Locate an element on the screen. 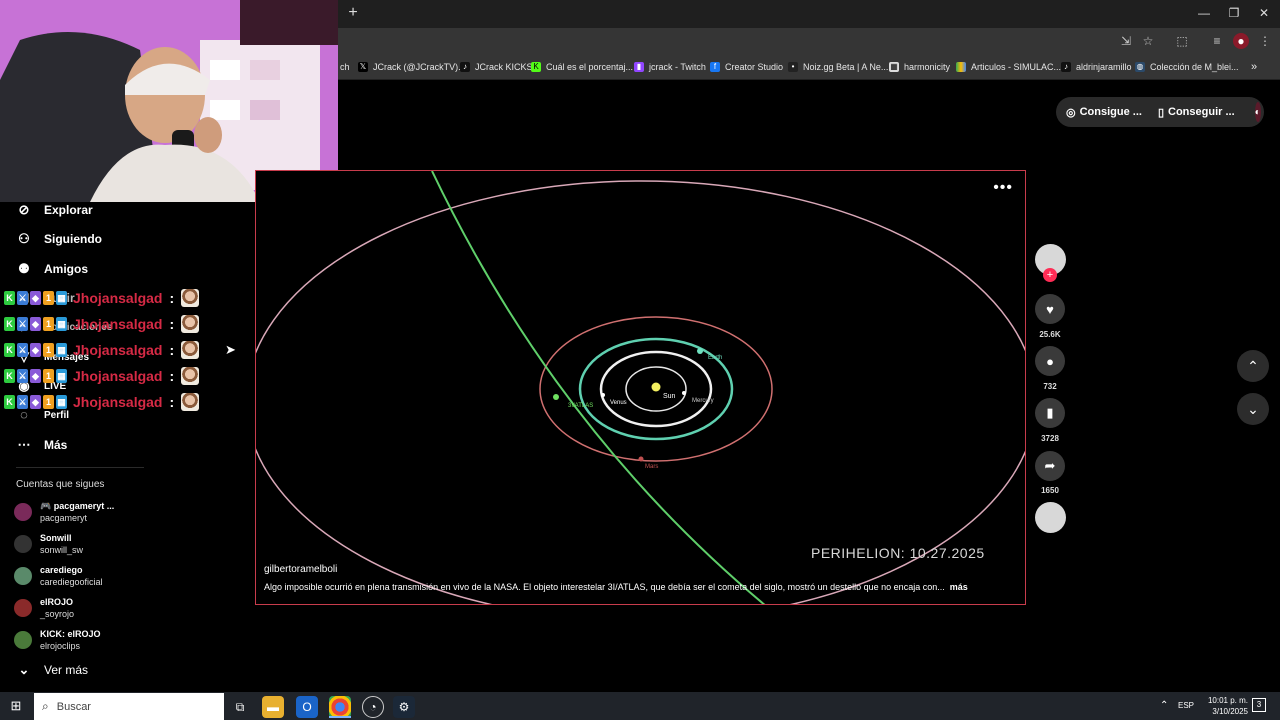 Image resolution: width=1280 pixels, height=720 pixels. sound-disc-avatar is located at coordinates (1050, 517).